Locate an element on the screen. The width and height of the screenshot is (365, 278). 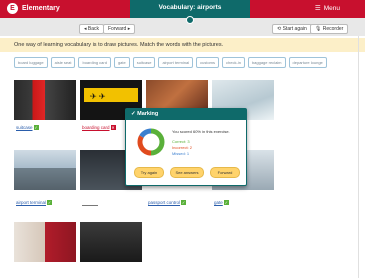
answer-text: passport control is located at coordinates (164, 202).